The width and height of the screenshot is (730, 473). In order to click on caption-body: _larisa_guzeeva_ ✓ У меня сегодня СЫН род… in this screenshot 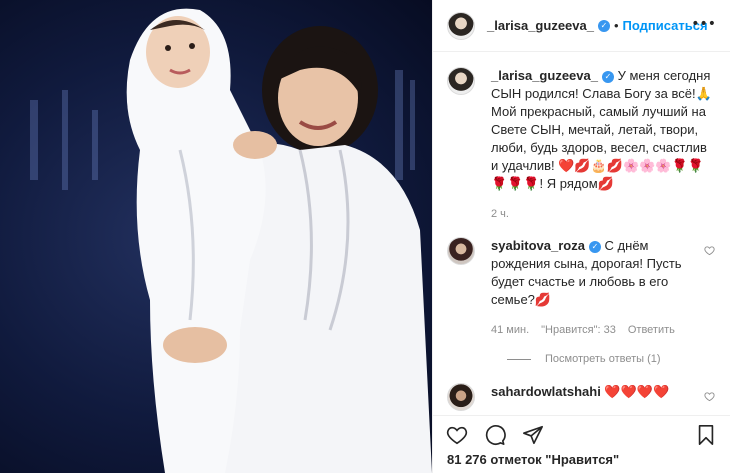, I will do `click(603, 145)`.